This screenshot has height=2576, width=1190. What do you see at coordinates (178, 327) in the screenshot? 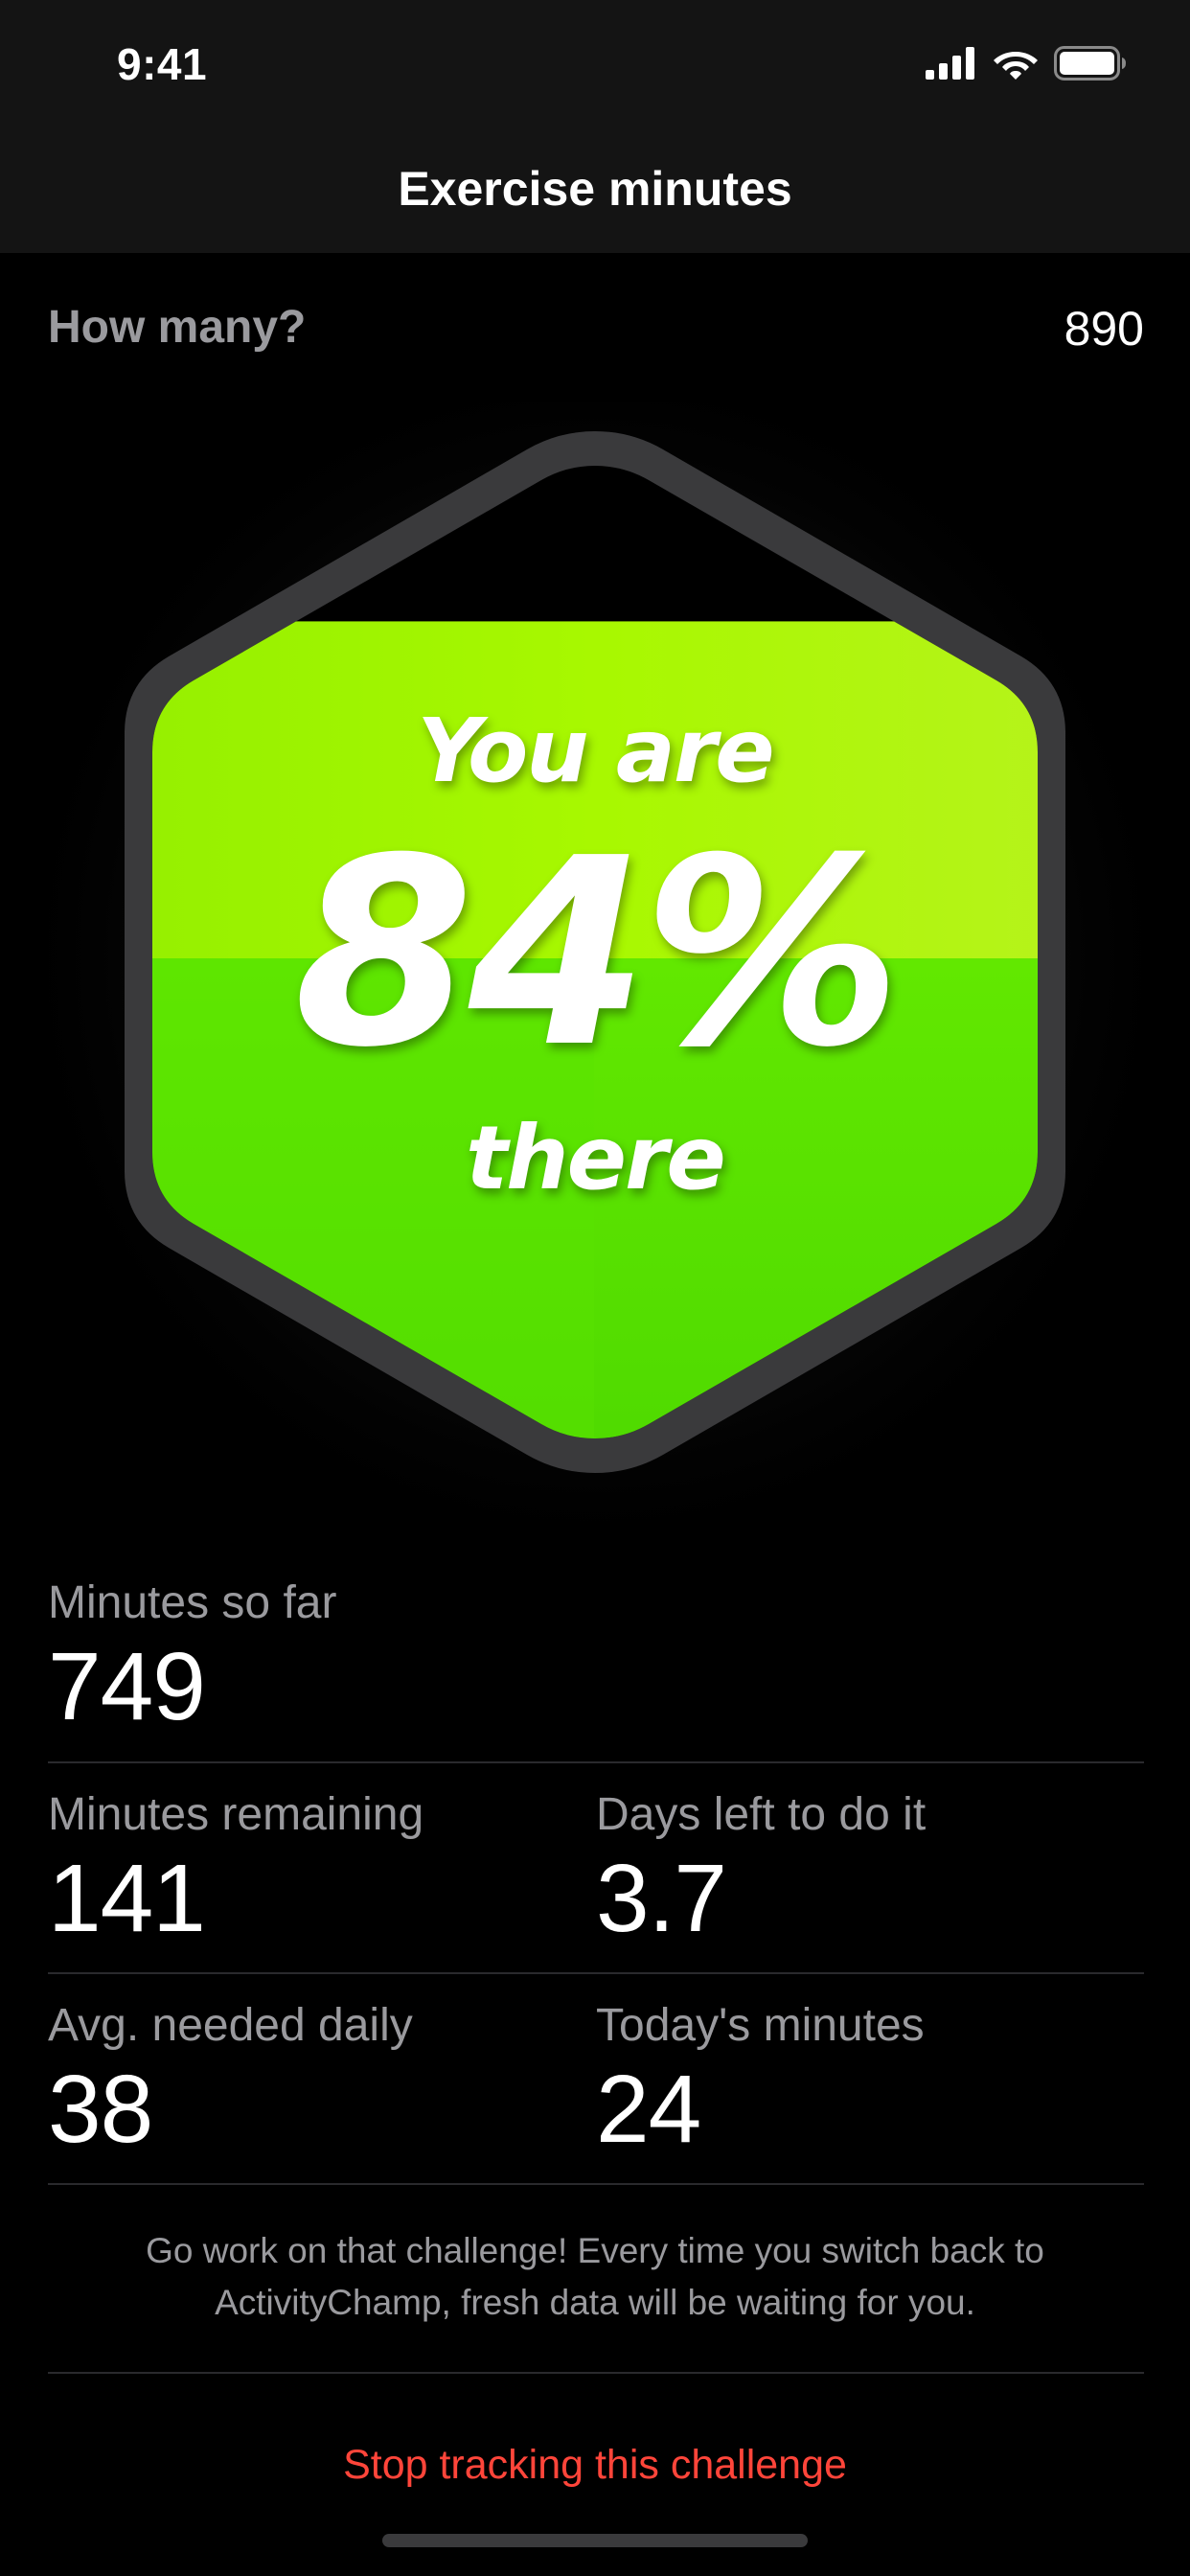
I see `goal-label: How many?` at bounding box center [178, 327].